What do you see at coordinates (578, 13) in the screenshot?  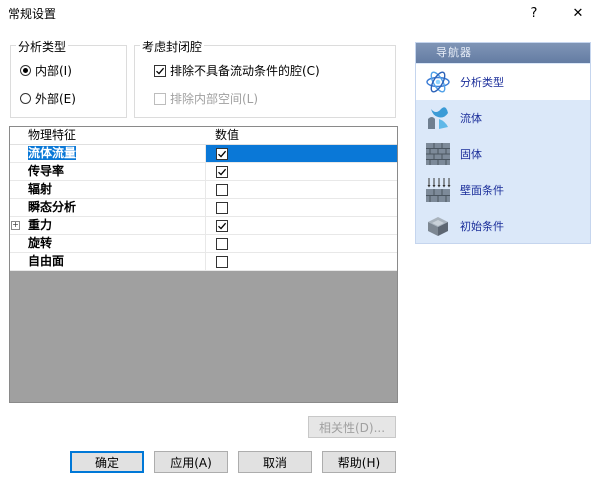 I see `close-icon: ✕` at bounding box center [578, 13].